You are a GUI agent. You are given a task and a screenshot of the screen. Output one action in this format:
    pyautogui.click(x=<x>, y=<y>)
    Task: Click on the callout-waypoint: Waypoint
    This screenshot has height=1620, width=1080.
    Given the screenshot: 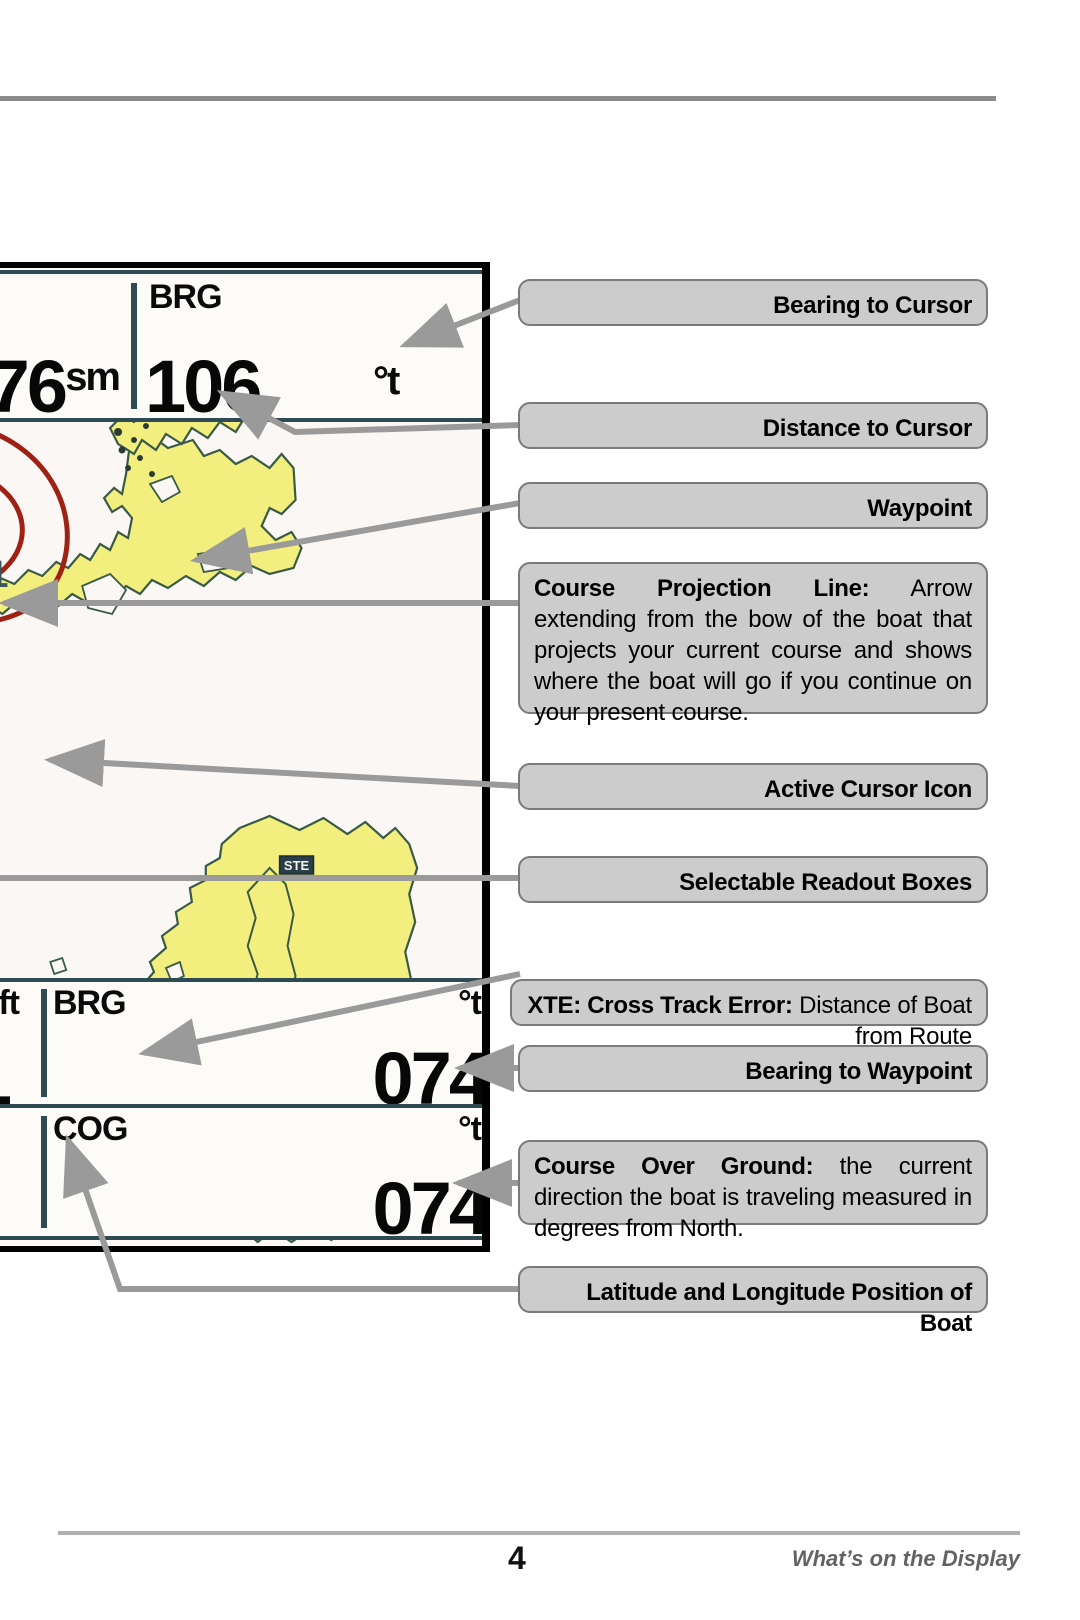 What is the action you would take?
    pyautogui.click(x=753, y=505)
    